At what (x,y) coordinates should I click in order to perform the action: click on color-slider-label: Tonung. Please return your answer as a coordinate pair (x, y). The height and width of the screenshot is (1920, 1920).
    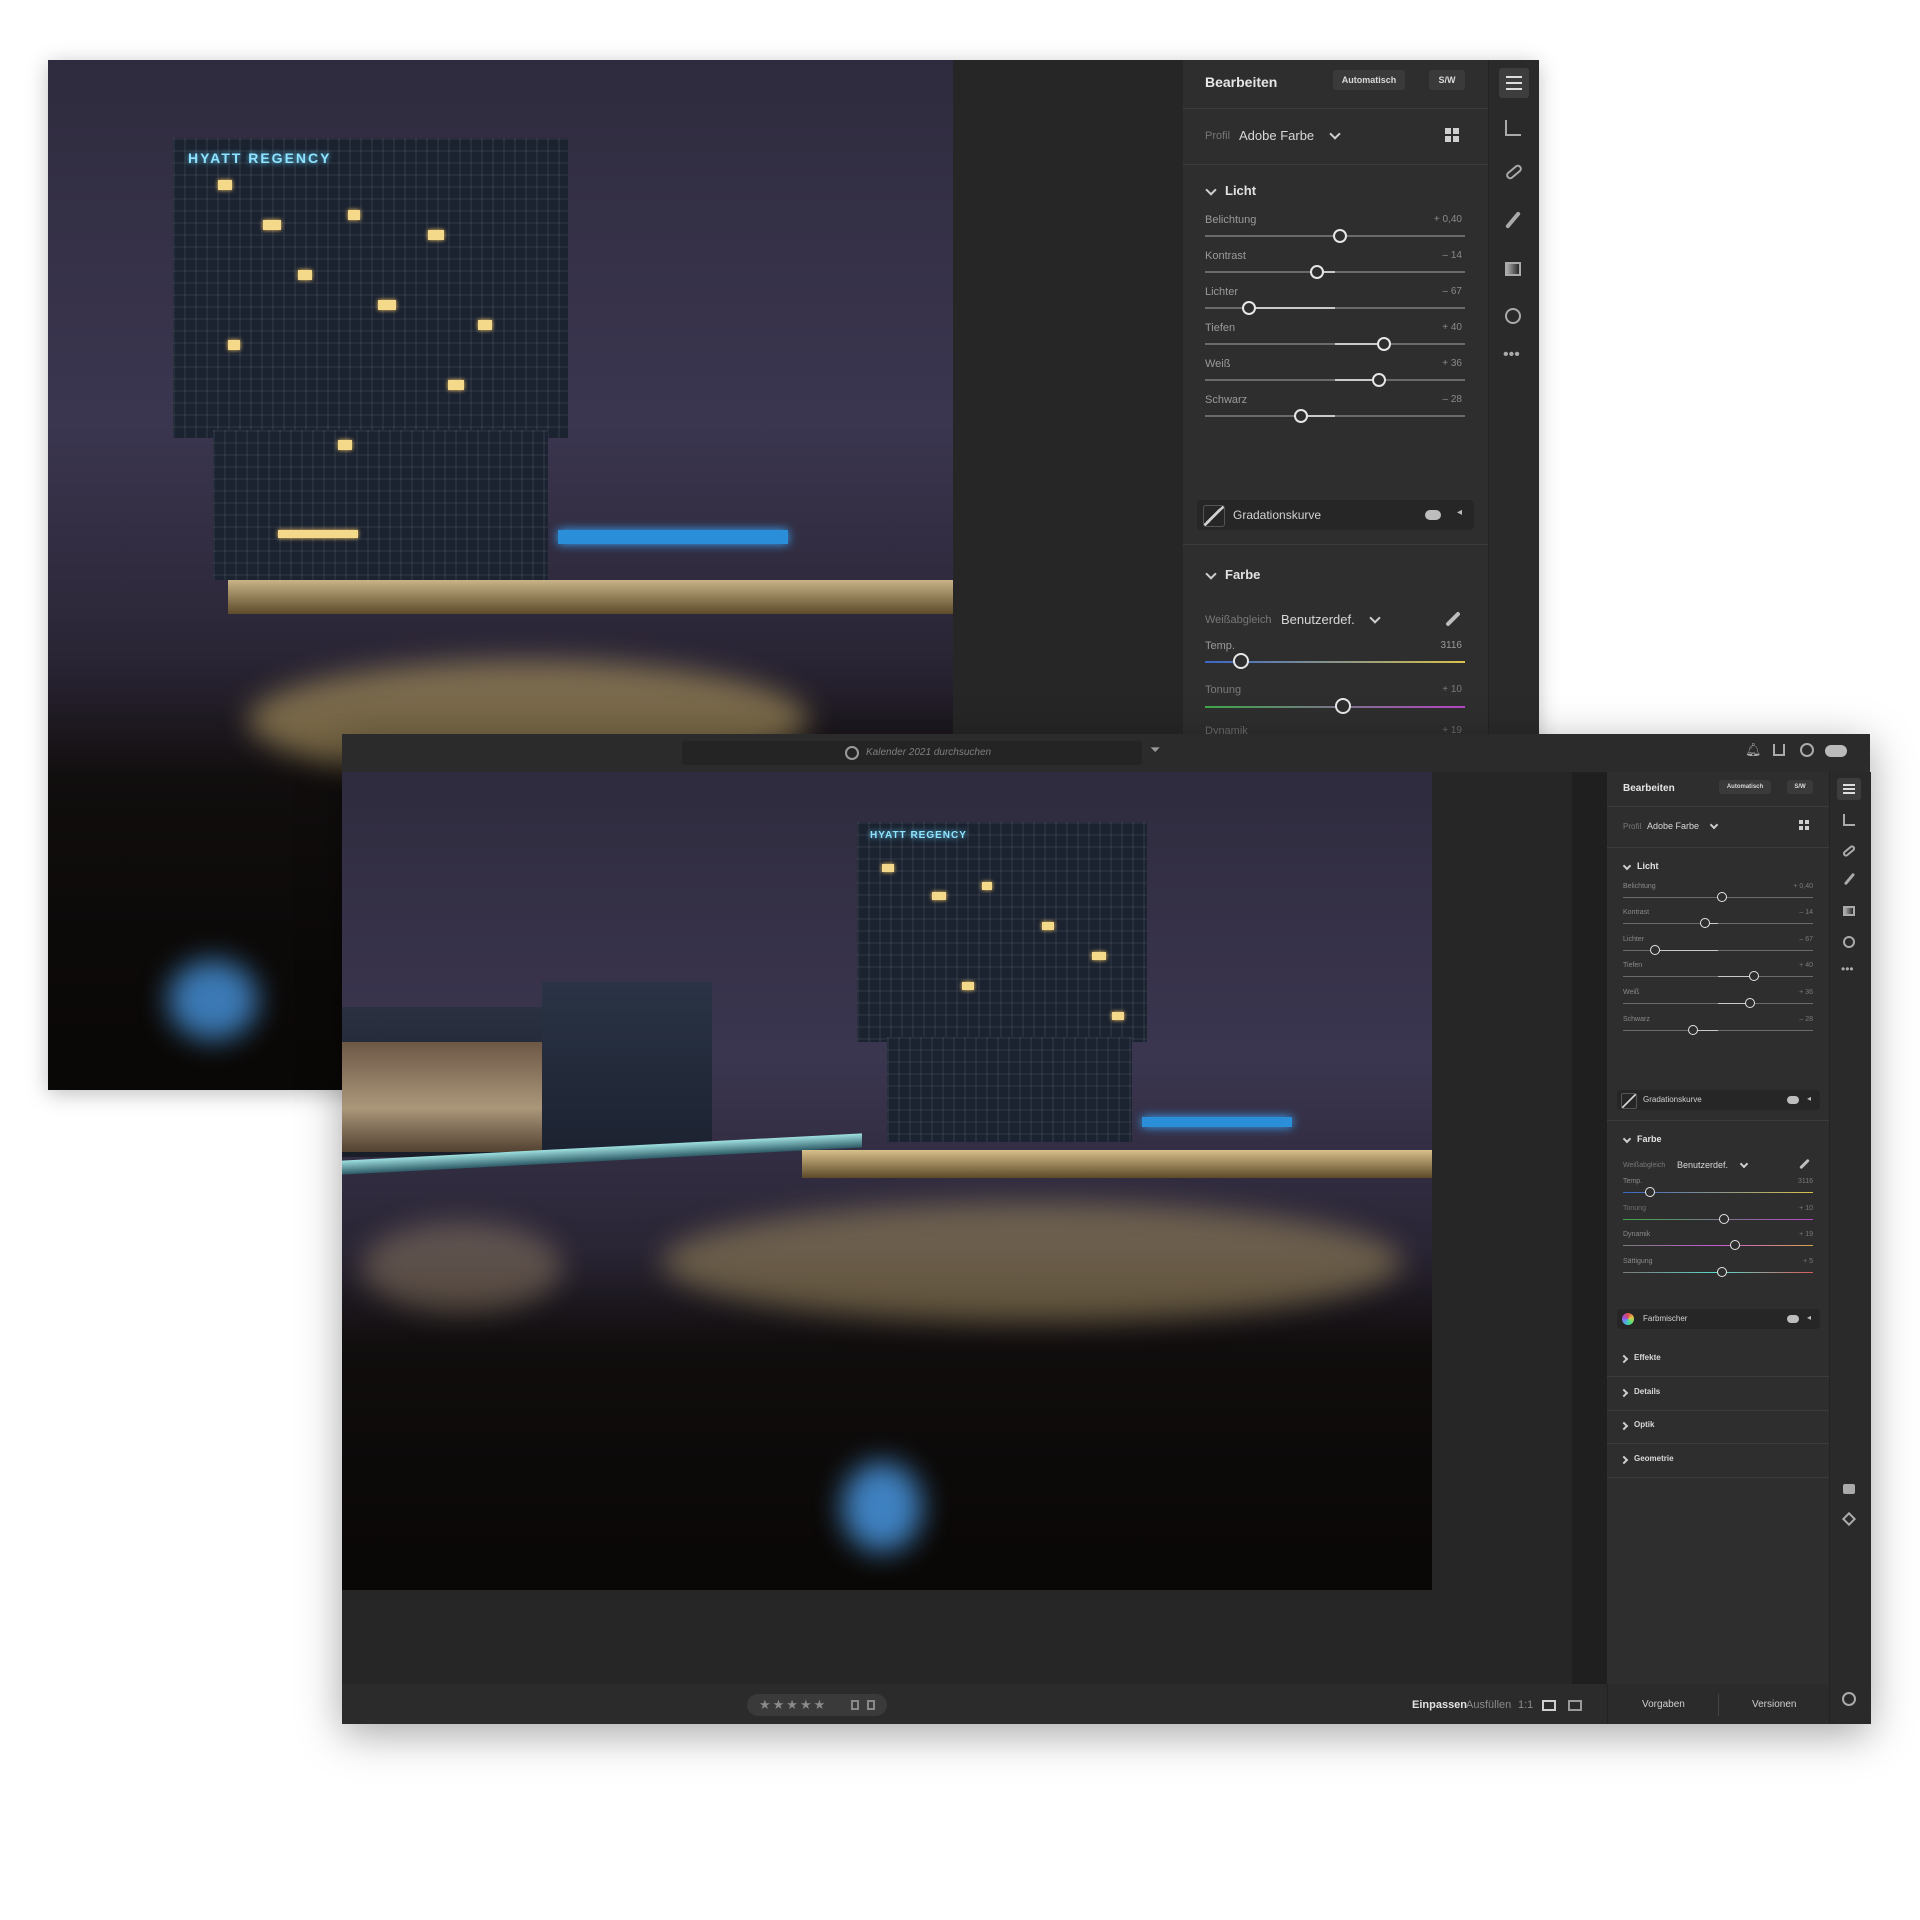
    Looking at the image, I should click on (1634, 1208).